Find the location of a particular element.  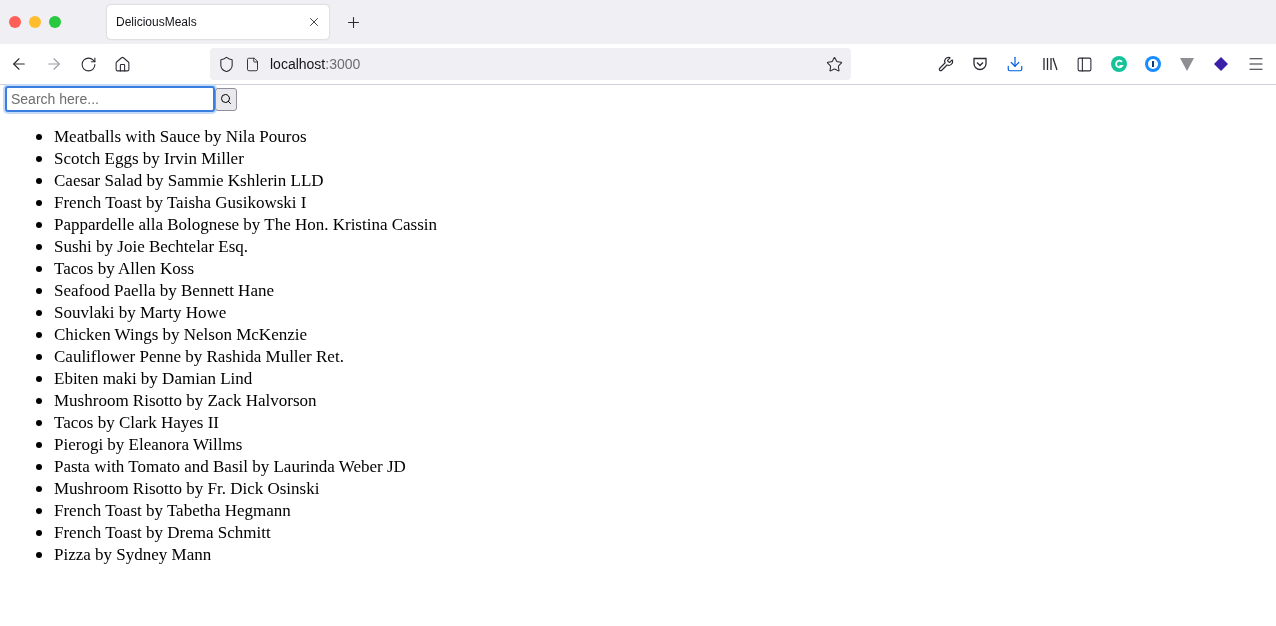

reload-icon is located at coordinates (88, 64).